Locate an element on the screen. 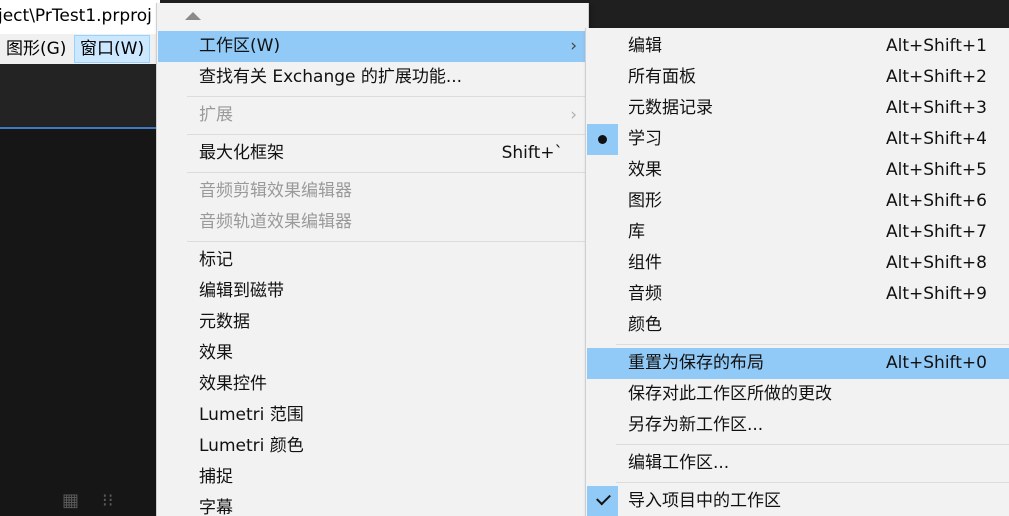  workspace-effects: 效果 Alt+Shift+5 is located at coordinates (798, 170).